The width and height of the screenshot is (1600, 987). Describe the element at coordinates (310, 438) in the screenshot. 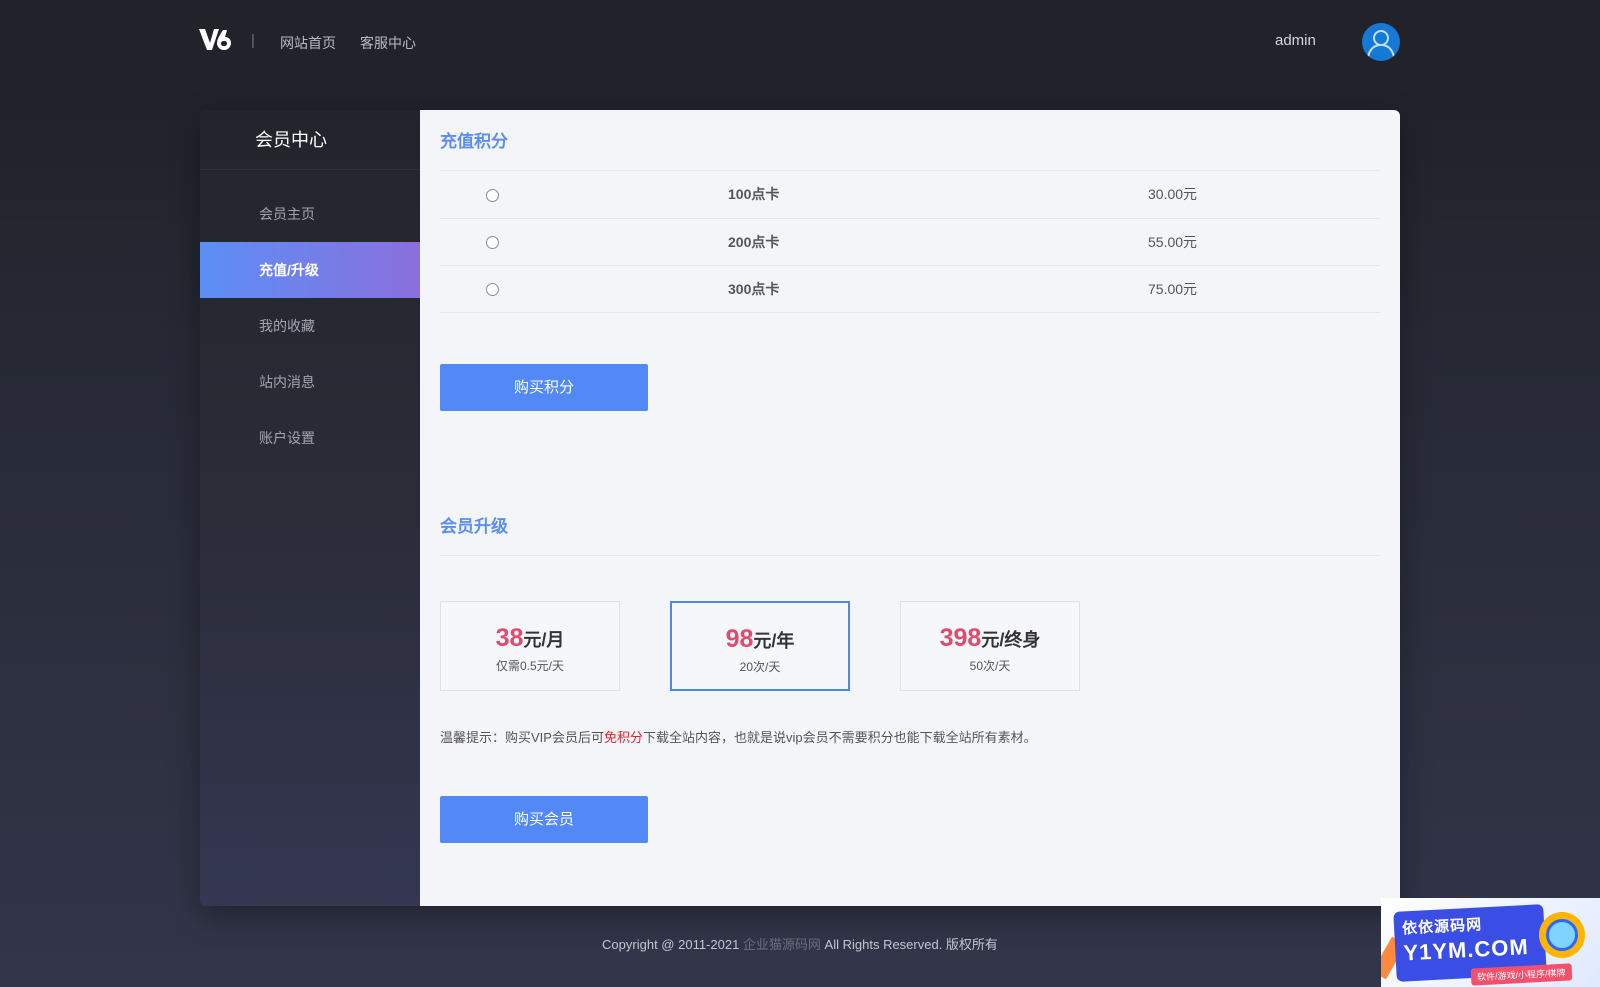

I see `sidebar-item-account-settings: 账户设置` at that location.